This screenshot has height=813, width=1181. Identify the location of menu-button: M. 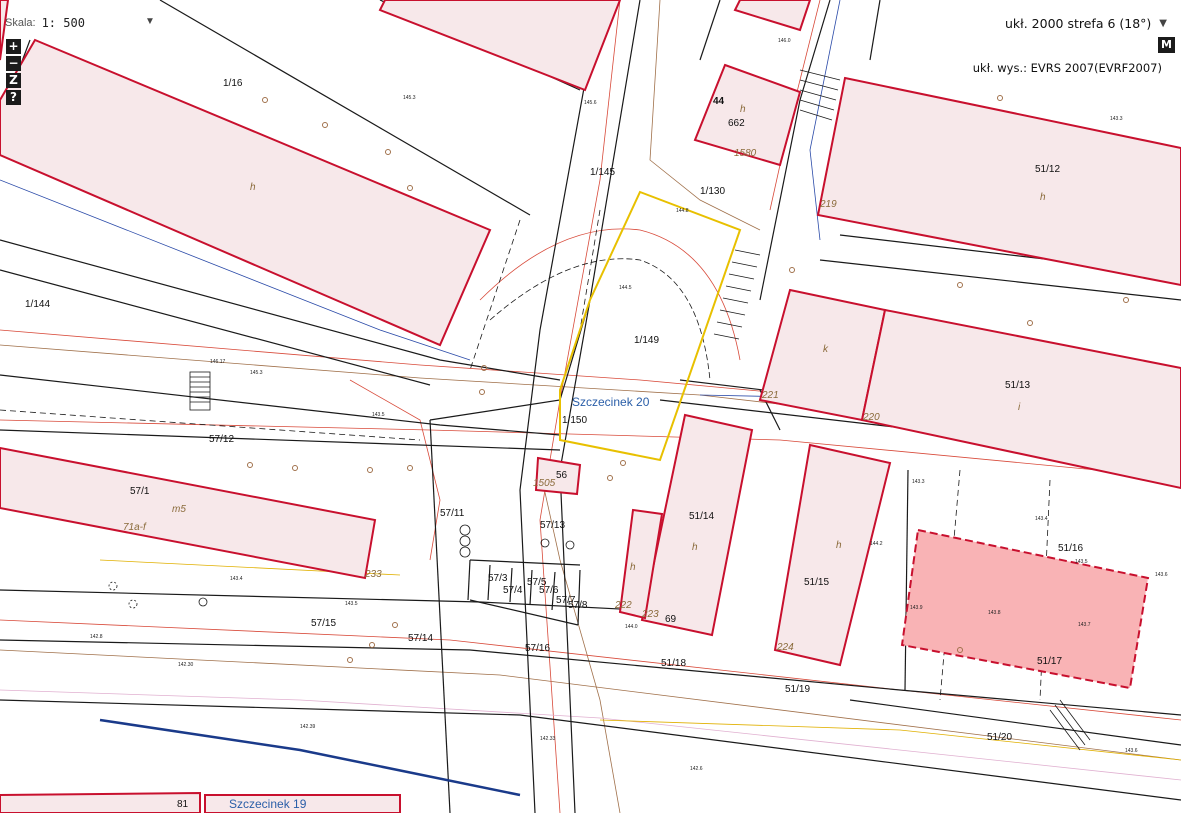
(1166, 45).